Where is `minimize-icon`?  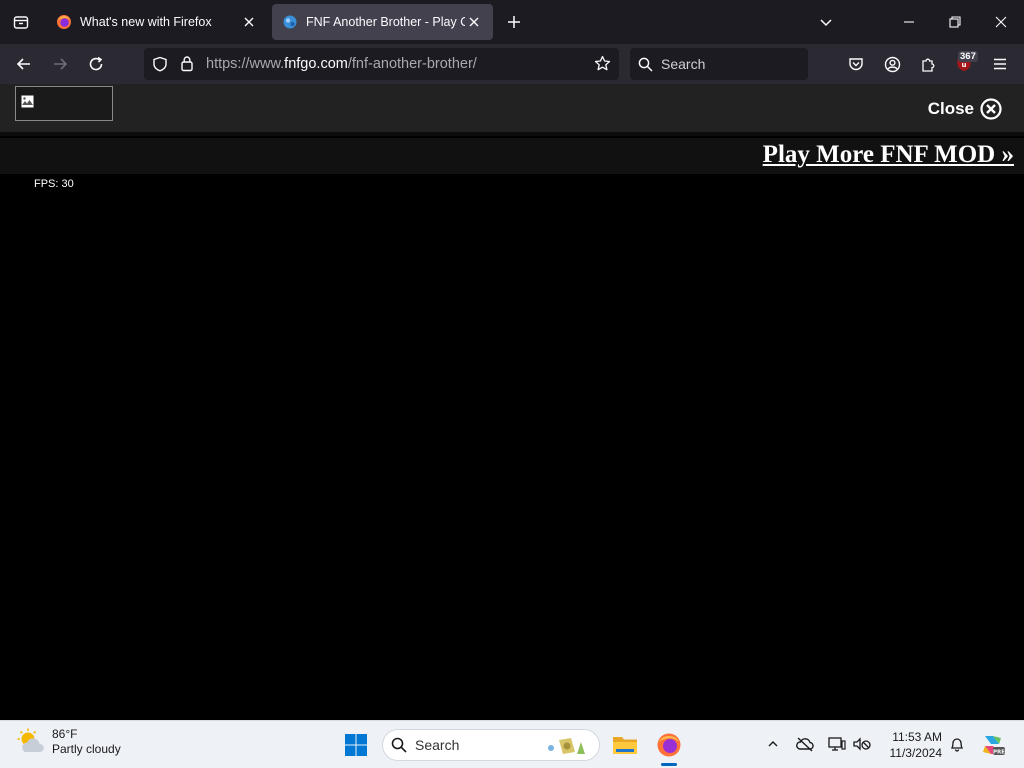 minimize-icon is located at coordinates (909, 22).